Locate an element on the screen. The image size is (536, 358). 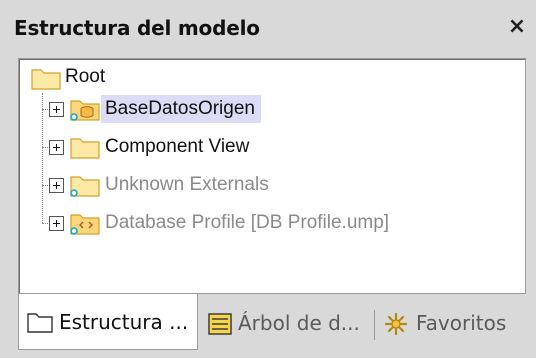
tab-favoritos: Favoritos is located at coordinates (457, 324).